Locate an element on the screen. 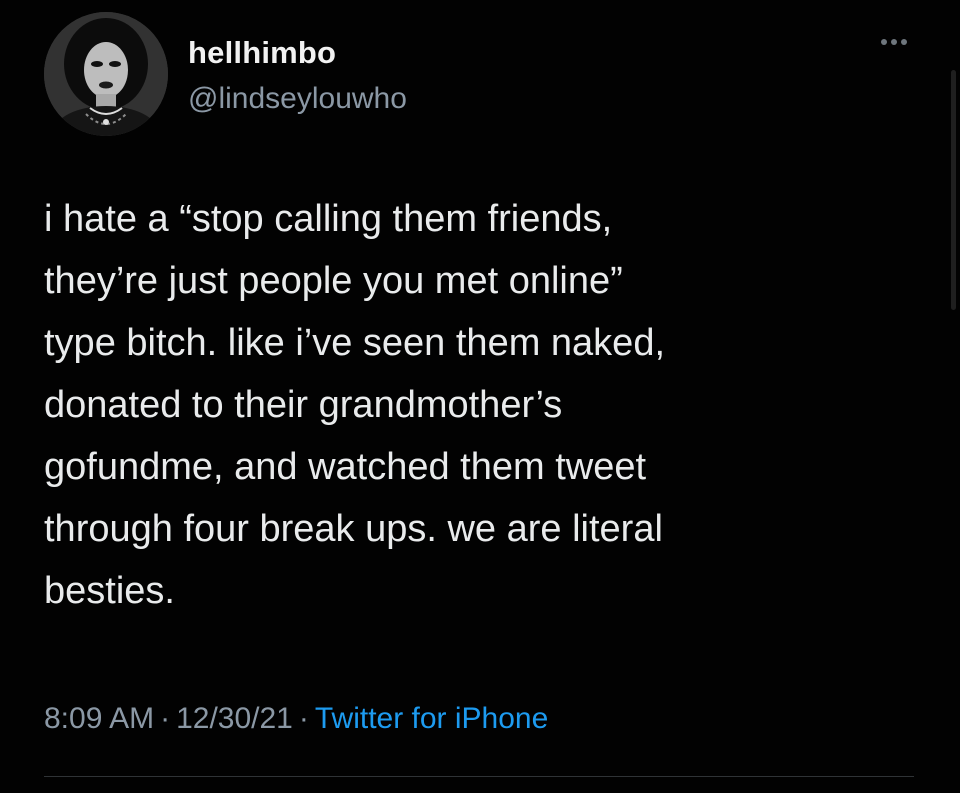 The image size is (960, 793). scrollbar is located at coordinates (954, 165).